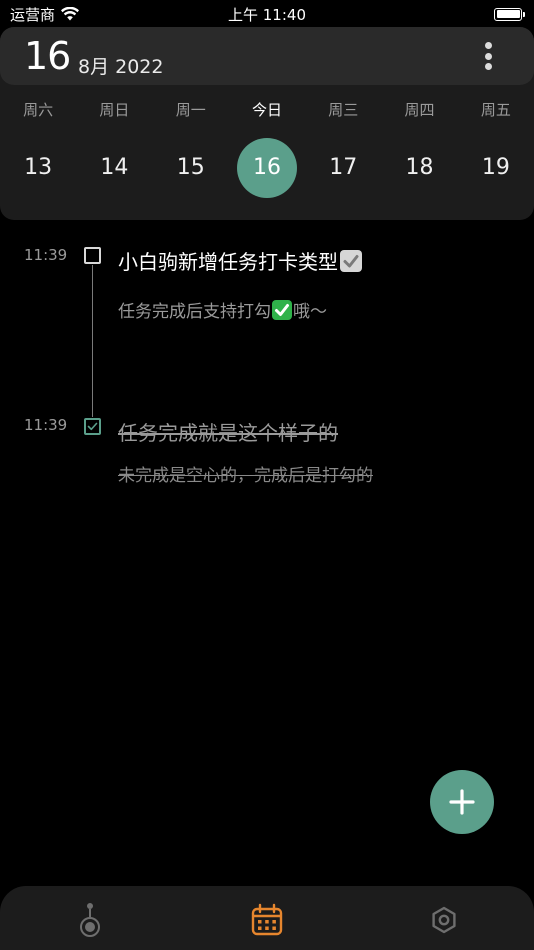  I want to click on more-options-button, so click(488, 56).